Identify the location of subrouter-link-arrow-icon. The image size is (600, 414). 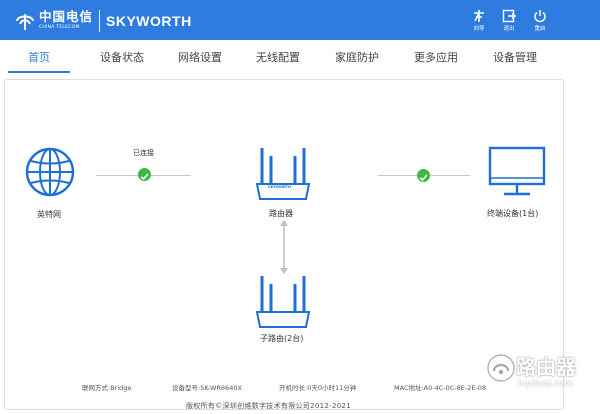
(284, 247).